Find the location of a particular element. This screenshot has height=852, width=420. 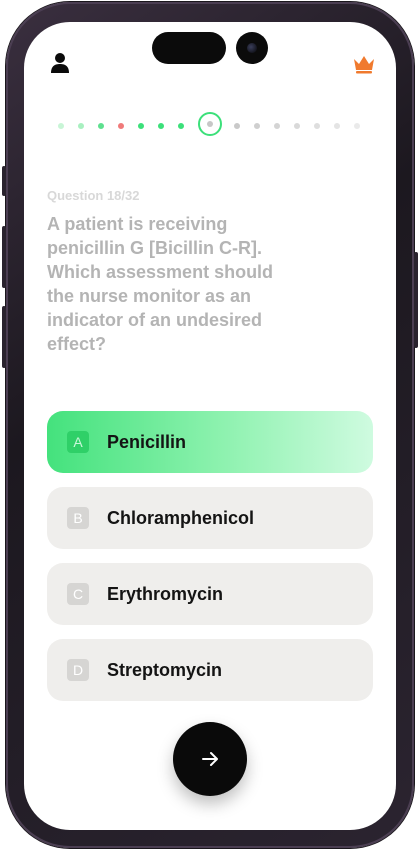

question-number: Question 18/32 is located at coordinates (93, 195).